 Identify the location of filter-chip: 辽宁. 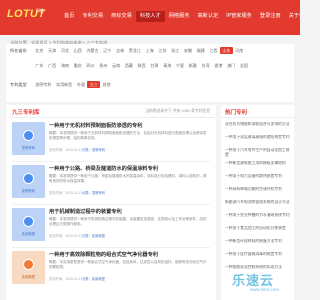
(107, 50).